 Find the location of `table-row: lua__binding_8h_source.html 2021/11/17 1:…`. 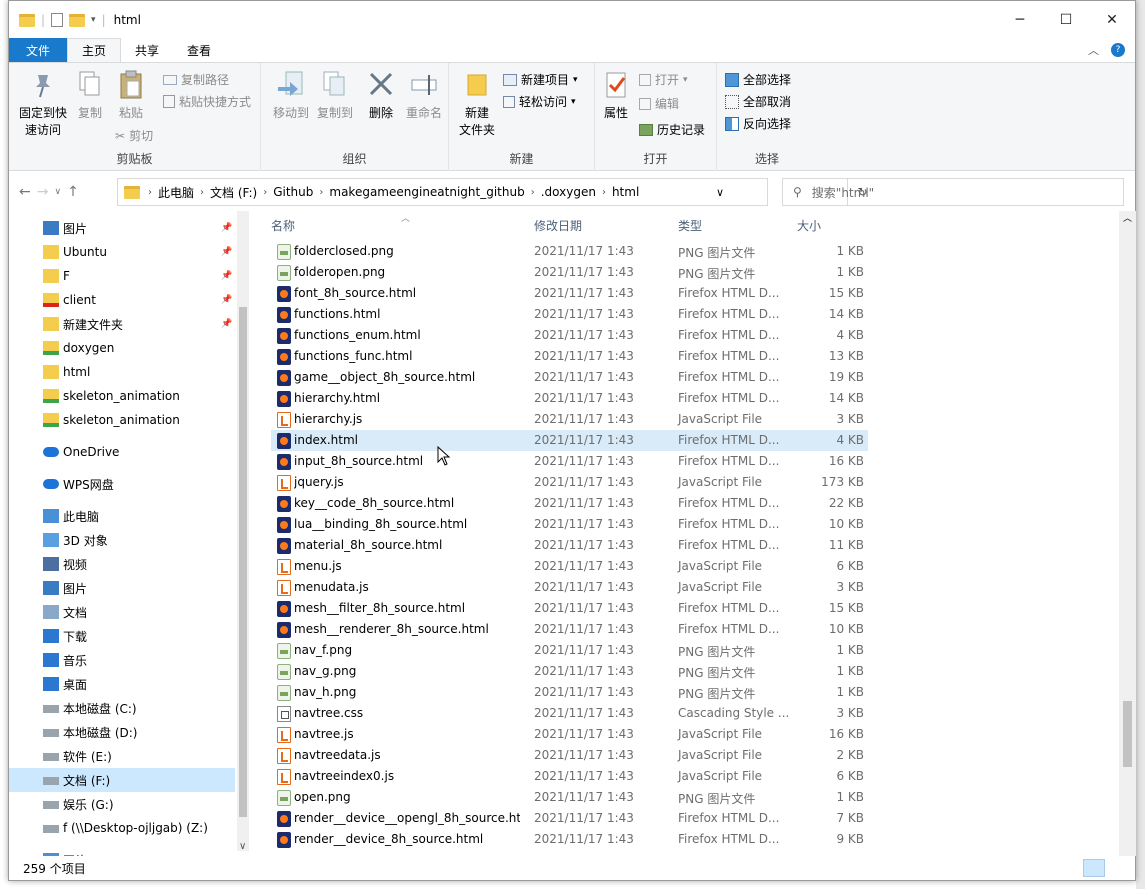

table-row: lua__binding_8h_source.html 2021/11/17 1:… is located at coordinates (569, 524).